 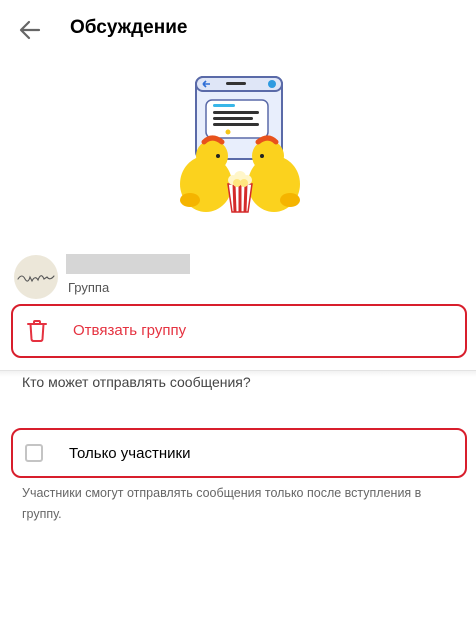 What do you see at coordinates (240, 144) in the screenshot?
I see `ducks-popcorn-sticker` at bounding box center [240, 144].